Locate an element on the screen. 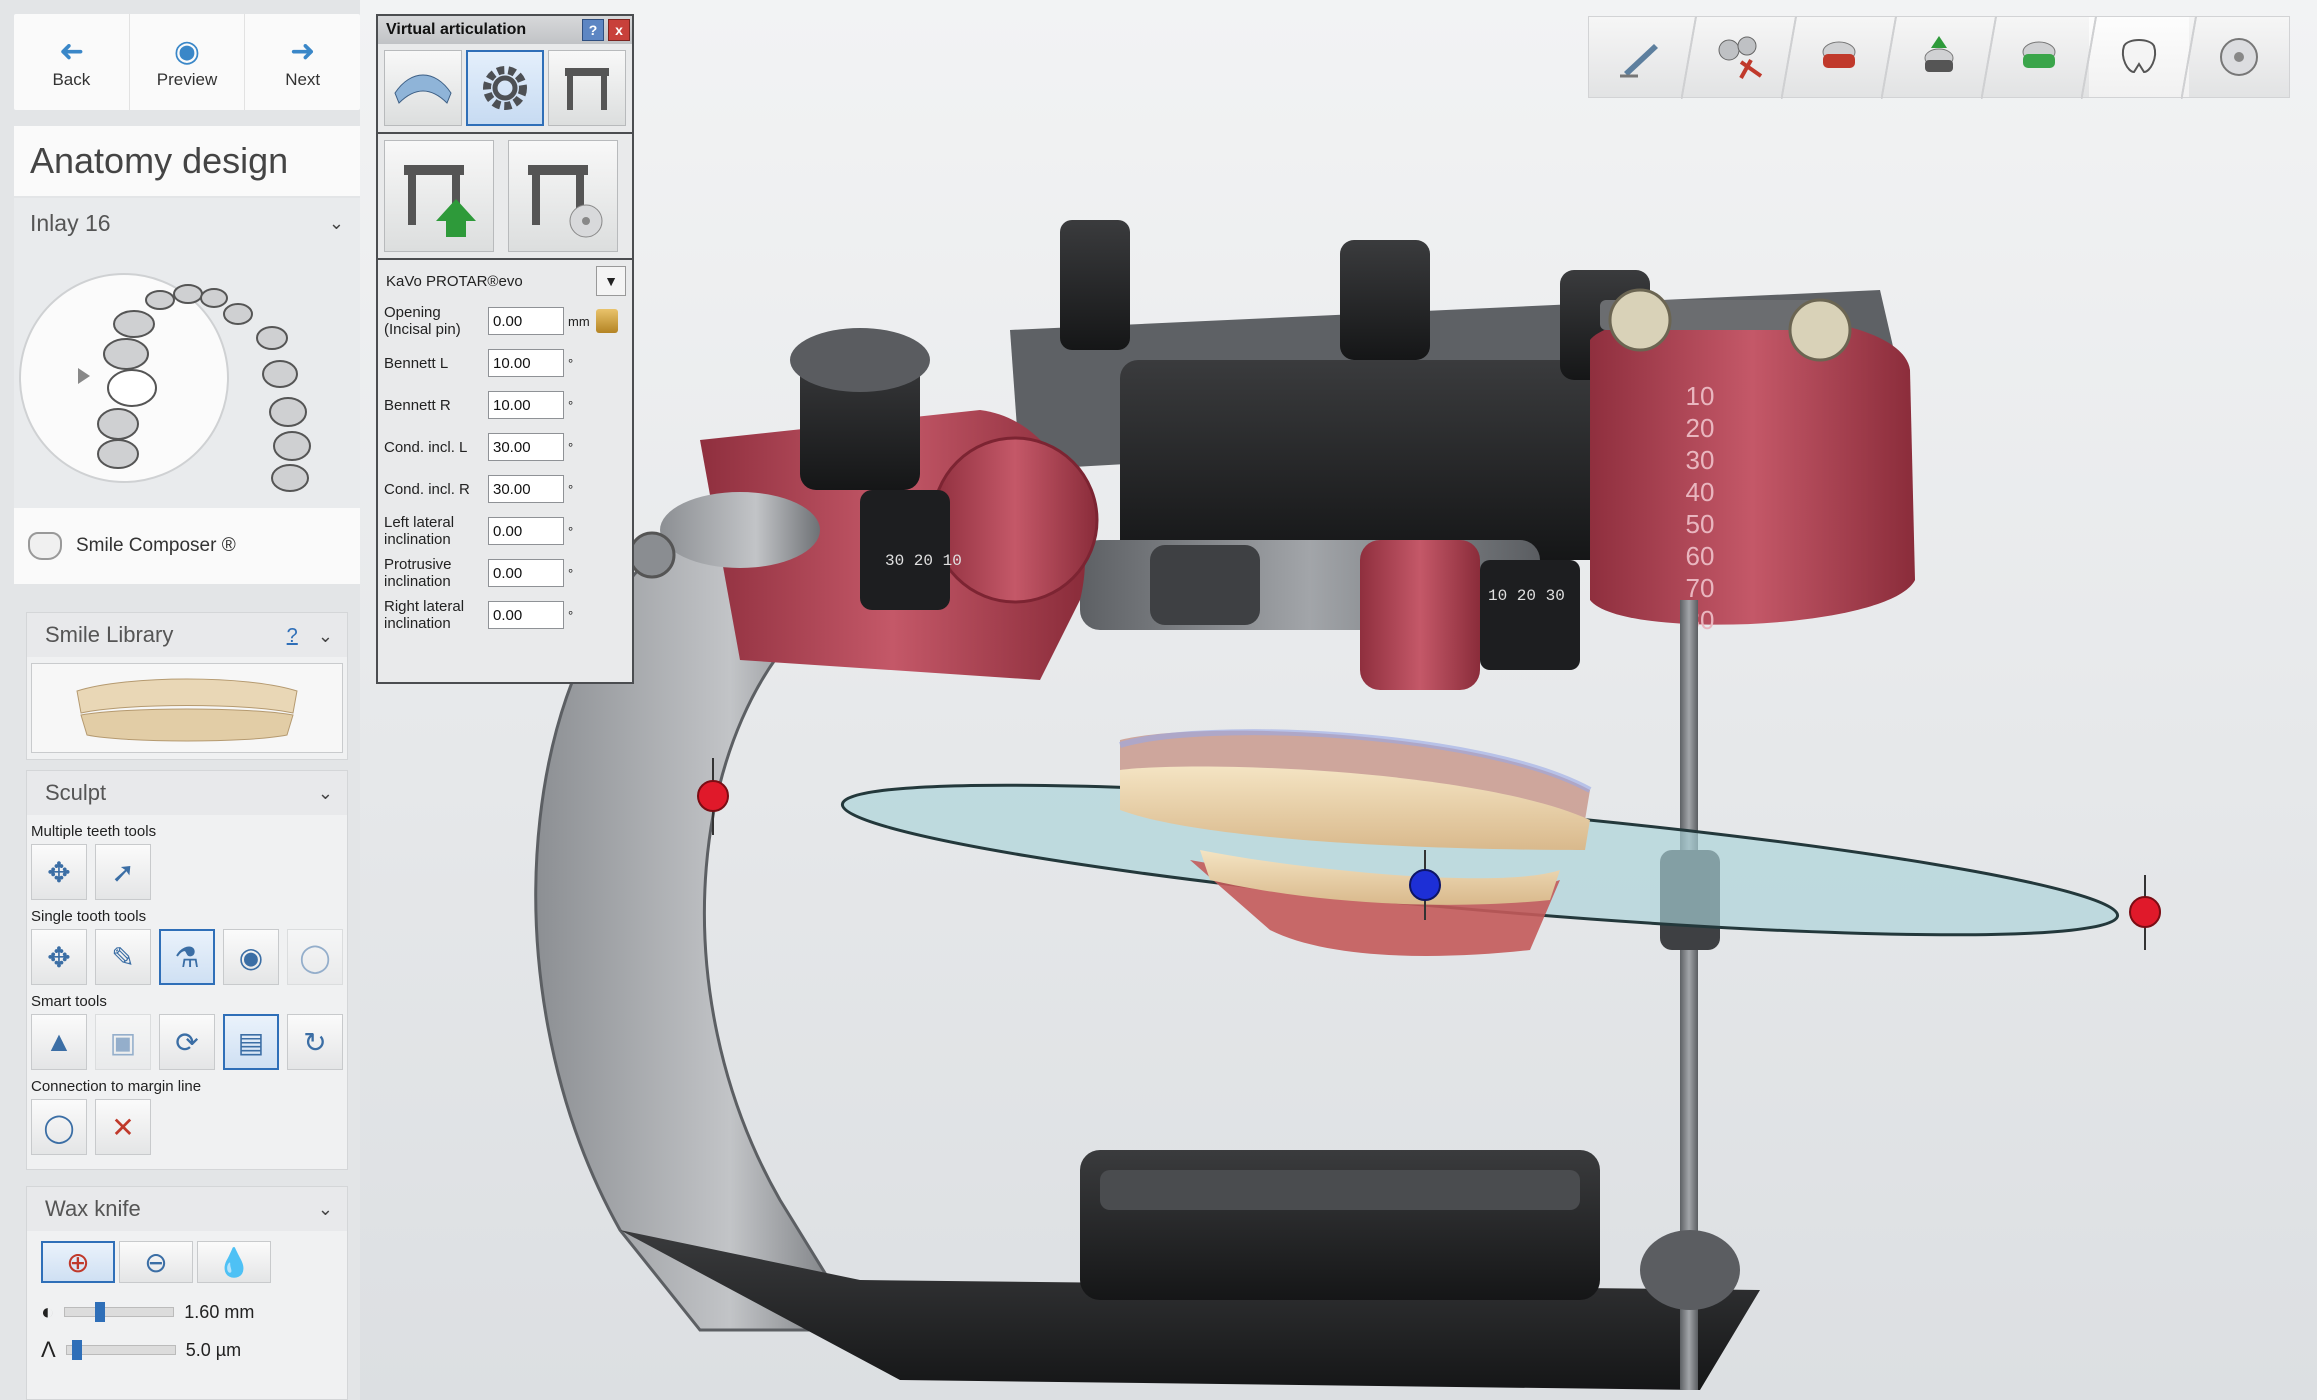 This screenshot has width=2317, height=1400. smile-composer-row: Smile Composer ® is located at coordinates (187, 546).